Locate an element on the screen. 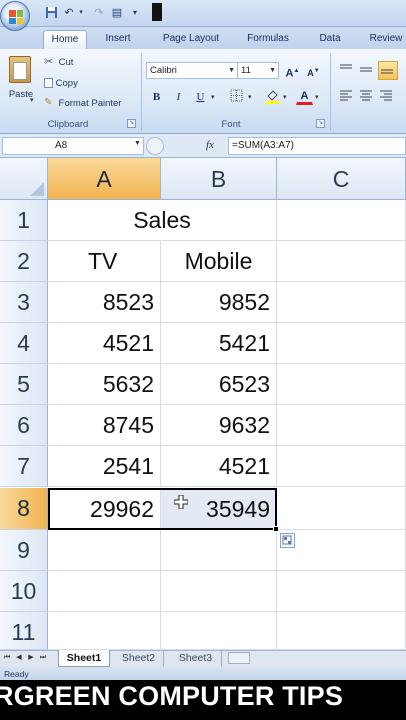 This screenshot has width=406, height=720. cell-b3: 9852 is located at coordinates (219, 302).